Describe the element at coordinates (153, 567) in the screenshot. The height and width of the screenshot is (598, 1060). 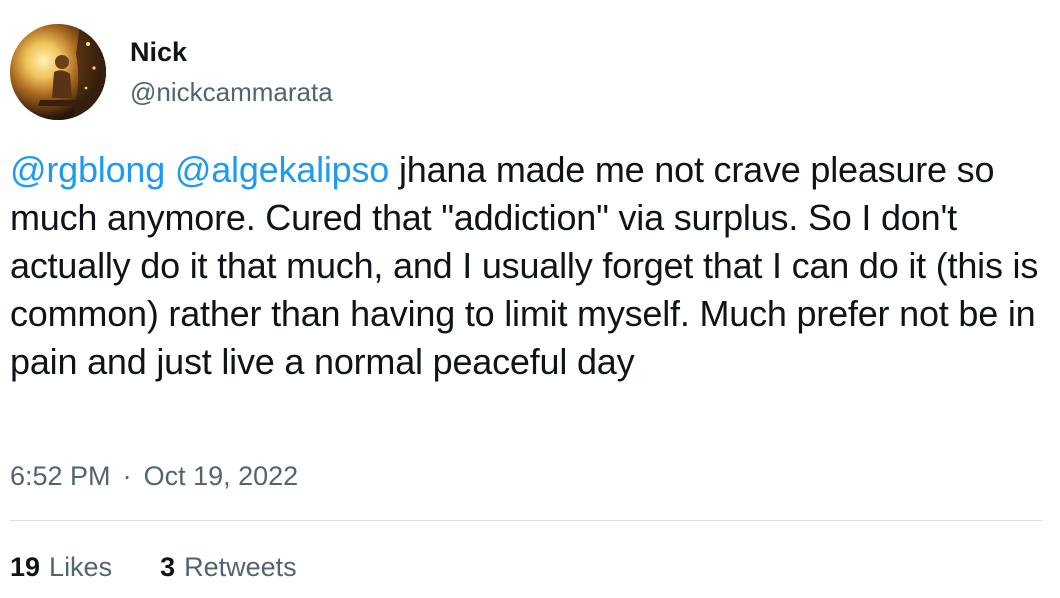
I see `tweet-stats: 19 Likes 3 Retweets` at that location.